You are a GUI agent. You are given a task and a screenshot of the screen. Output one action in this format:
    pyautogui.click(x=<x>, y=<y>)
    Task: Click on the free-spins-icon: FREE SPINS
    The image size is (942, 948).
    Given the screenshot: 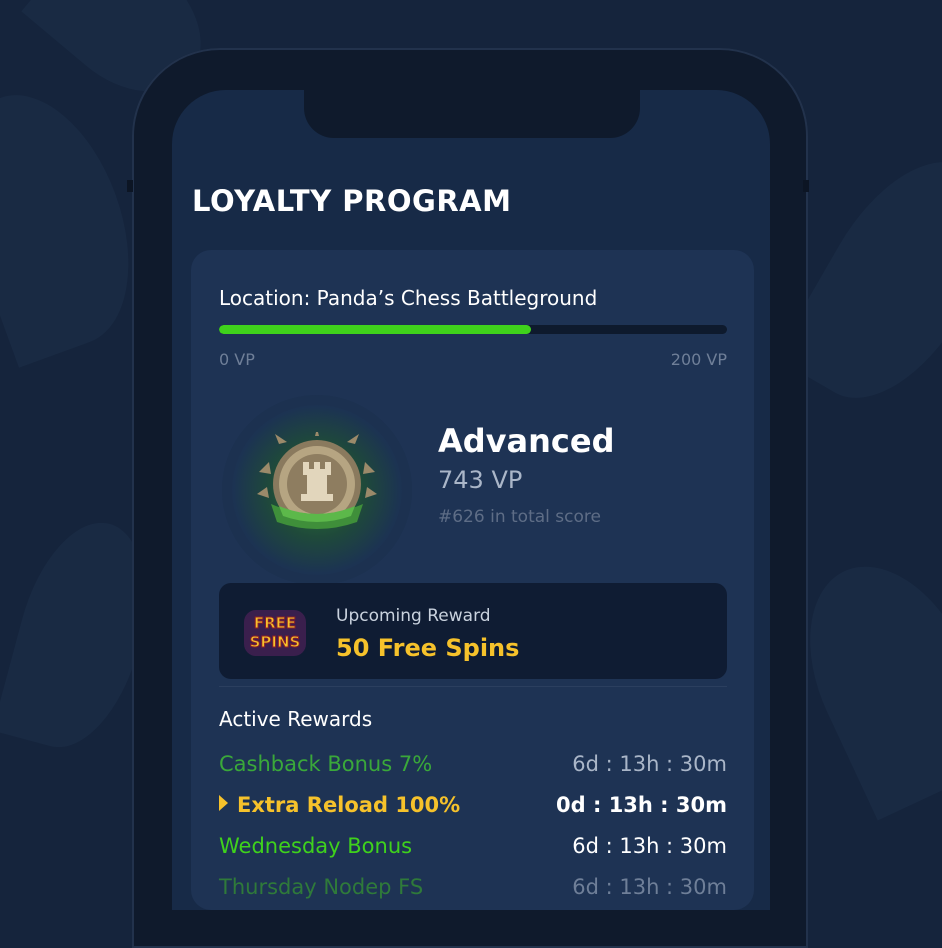 What is the action you would take?
    pyautogui.click(x=275, y=633)
    